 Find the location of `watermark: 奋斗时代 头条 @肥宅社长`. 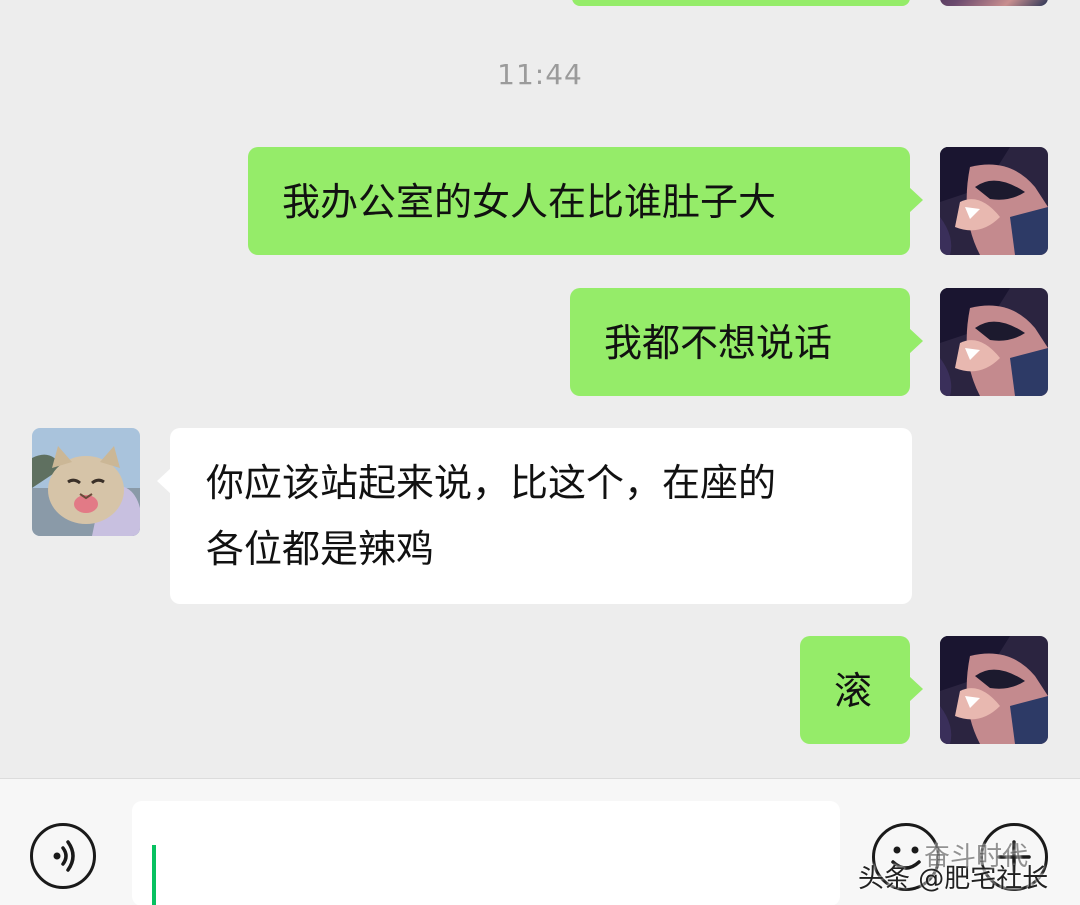

watermark: 奋斗时代 头条 @肥宅社长 is located at coordinates (953, 868).